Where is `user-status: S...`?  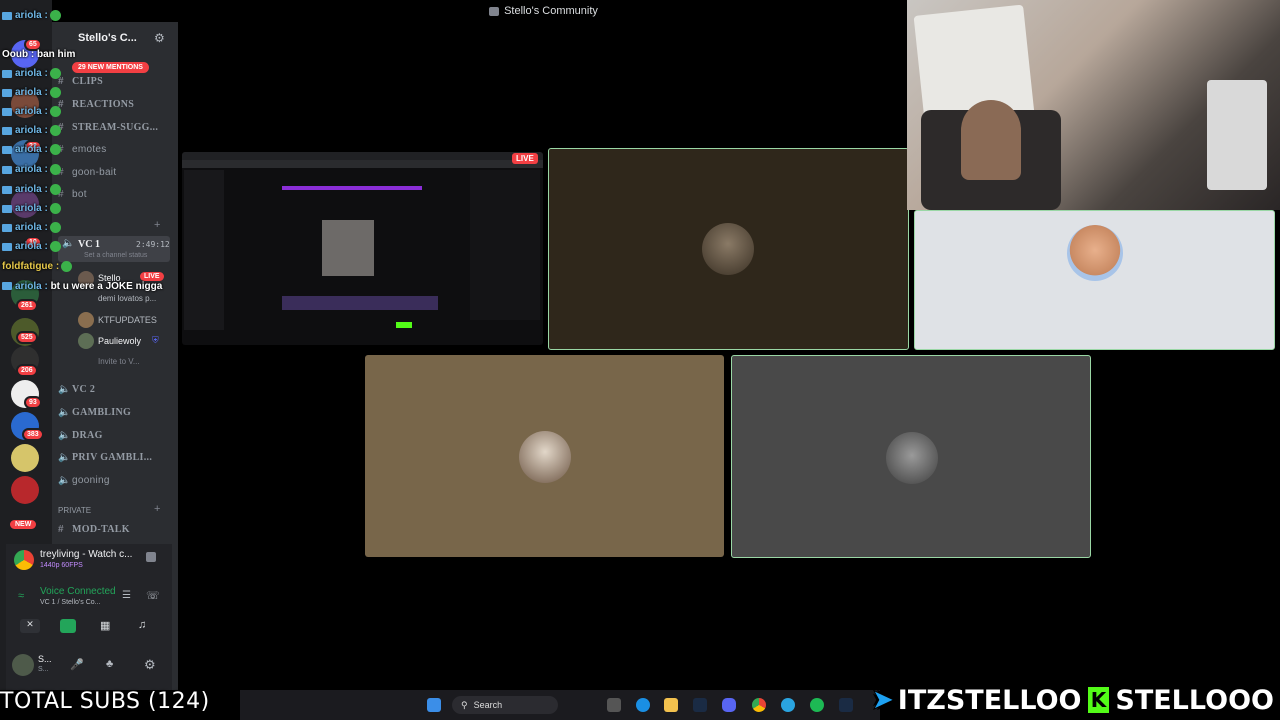
user-status: S... is located at coordinates (43, 669).